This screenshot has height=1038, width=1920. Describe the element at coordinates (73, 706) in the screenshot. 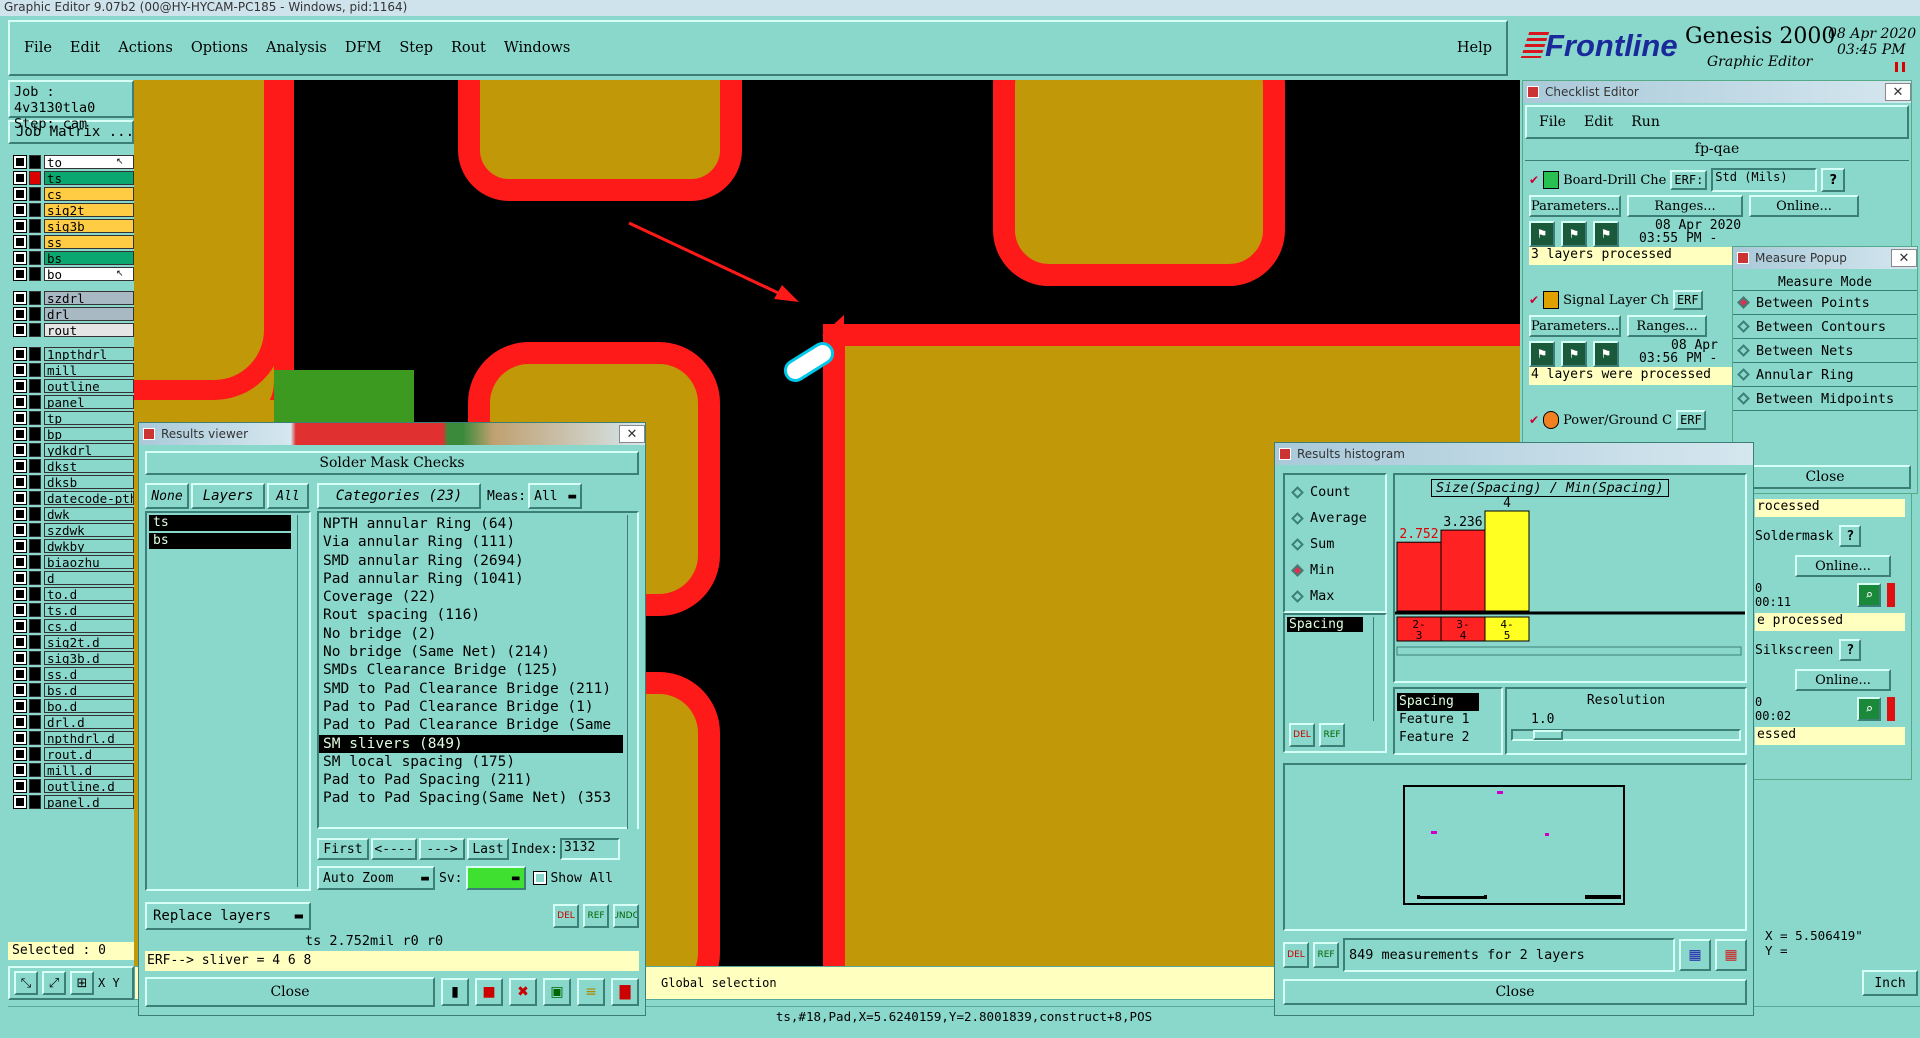

I see `layer-row: bo.d` at that location.